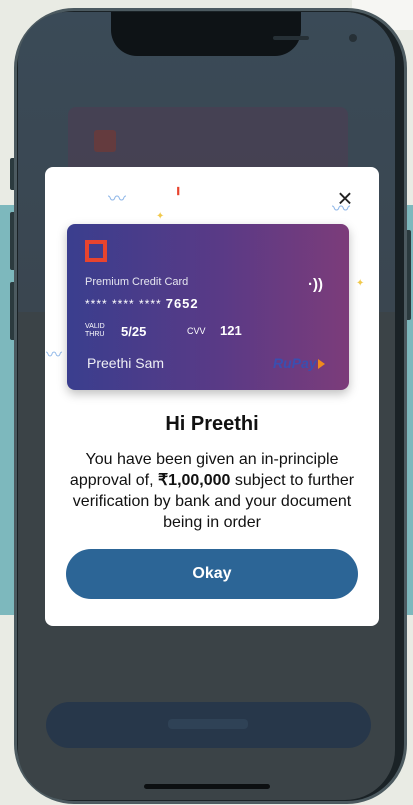 Image resolution: width=413 pixels, height=805 pixels. What do you see at coordinates (234, 34) in the screenshot?
I see `phone-notch` at bounding box center [234, 34].